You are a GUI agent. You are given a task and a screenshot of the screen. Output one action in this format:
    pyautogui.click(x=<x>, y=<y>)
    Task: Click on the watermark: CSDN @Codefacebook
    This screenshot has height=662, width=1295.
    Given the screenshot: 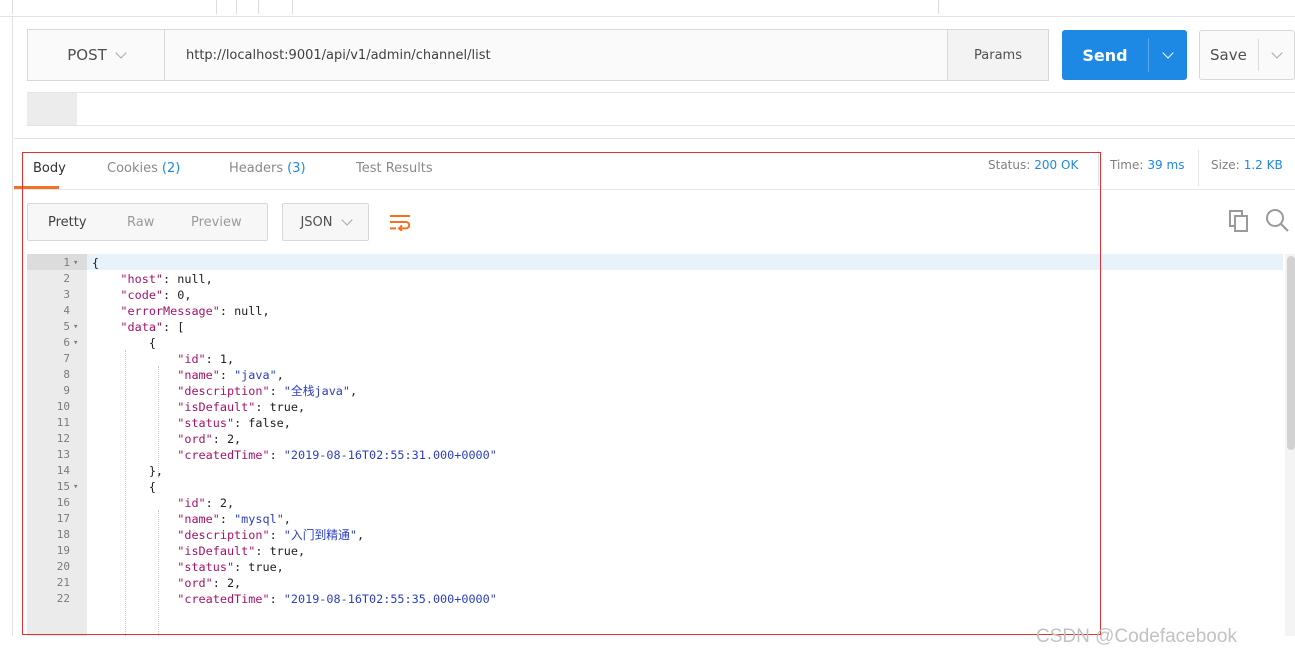 What is the action you would take?
    pyautogui.click(x=1136, y=636)
    